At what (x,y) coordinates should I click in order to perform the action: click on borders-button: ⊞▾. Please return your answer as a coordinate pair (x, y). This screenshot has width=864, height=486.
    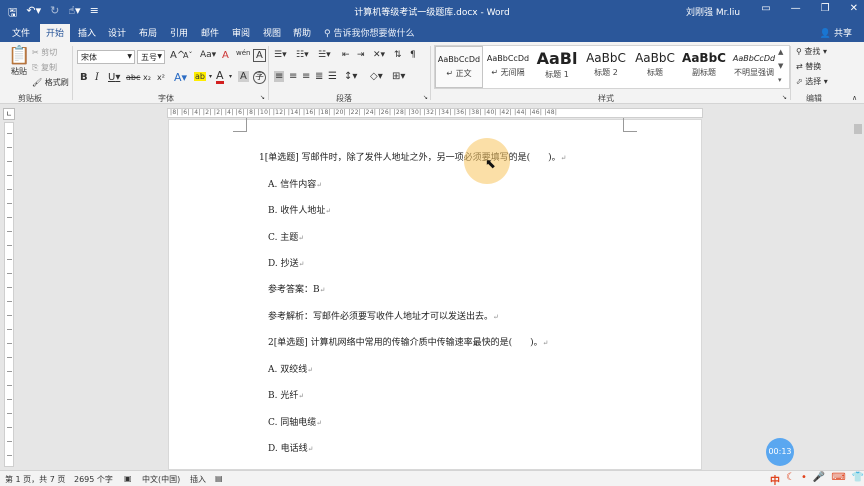
    Looking at the image, I should click on (398, 76).